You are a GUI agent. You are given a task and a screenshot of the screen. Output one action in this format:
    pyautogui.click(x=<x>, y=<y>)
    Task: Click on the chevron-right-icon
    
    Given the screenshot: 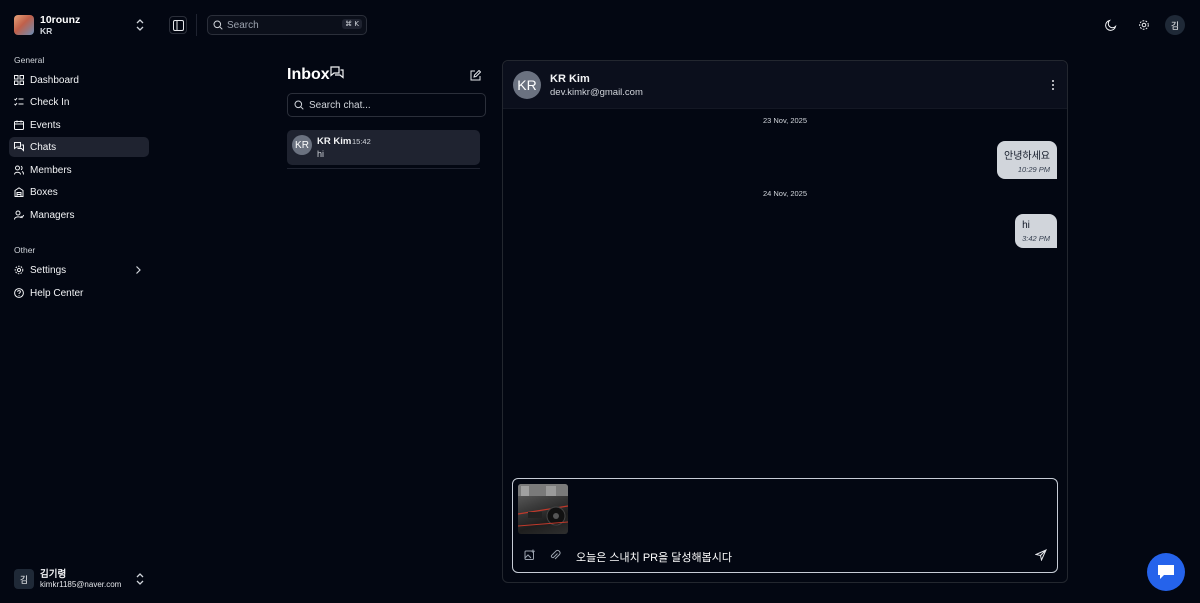 What is the action you would take?
    pyautogui.click(x=138, y=270)
    